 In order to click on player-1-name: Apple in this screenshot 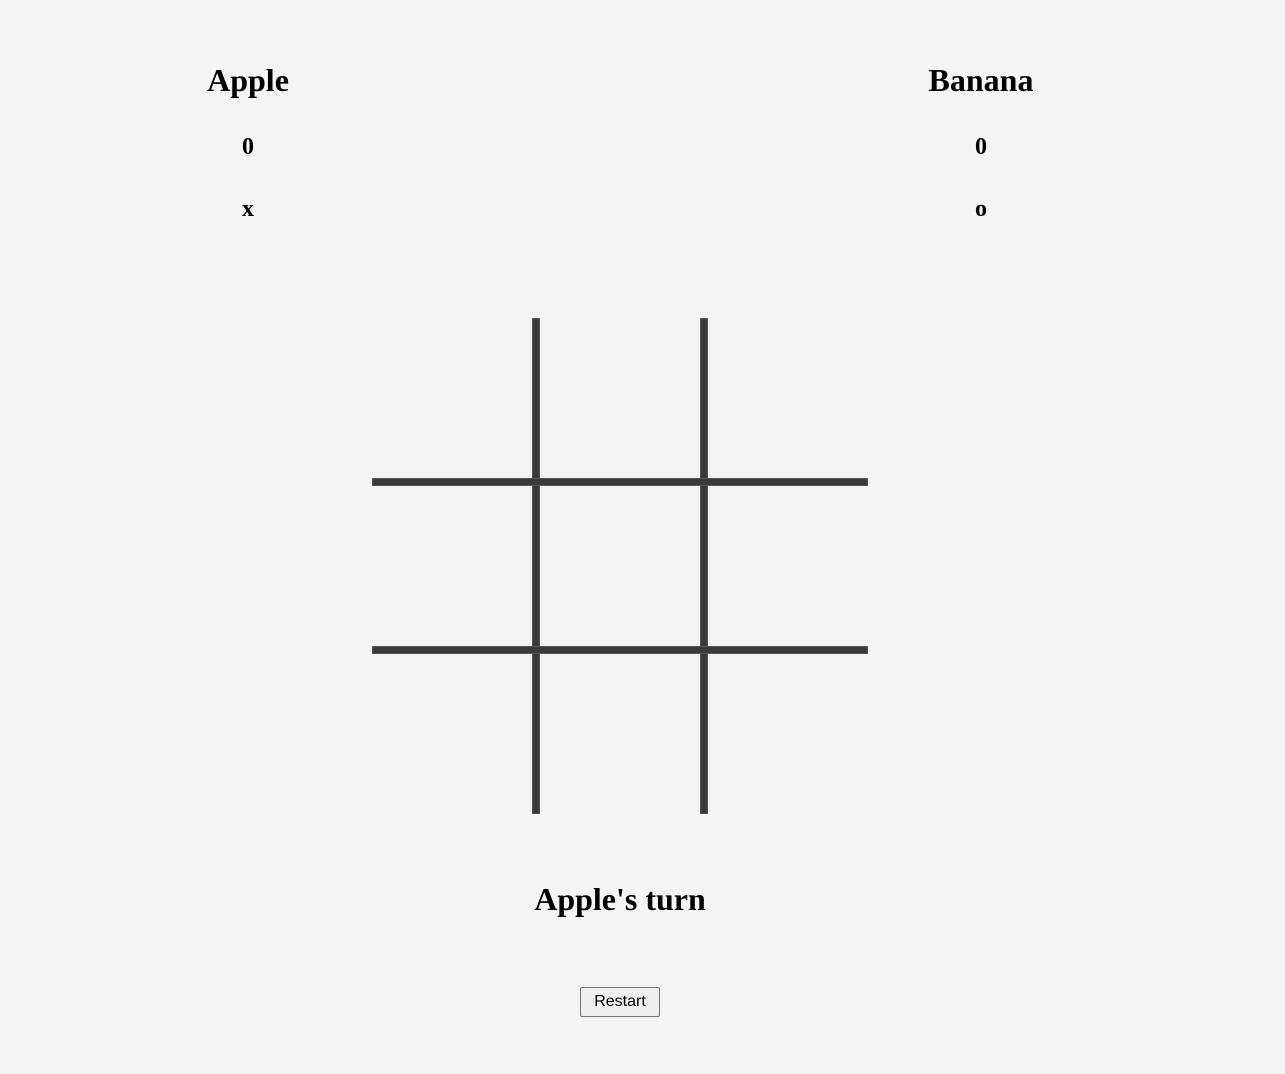, I will do `click(248, 80)`.